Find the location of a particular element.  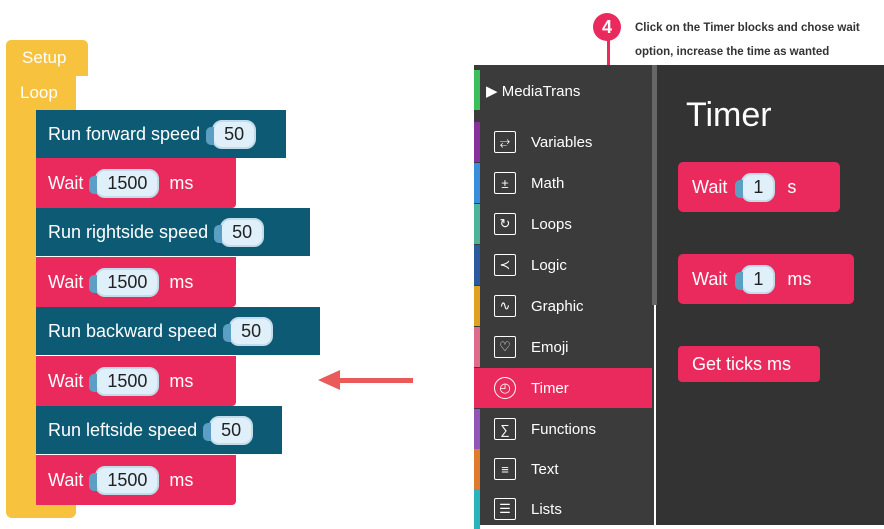

toolbox-item-label: Variables is located at coordinates (562, 142).